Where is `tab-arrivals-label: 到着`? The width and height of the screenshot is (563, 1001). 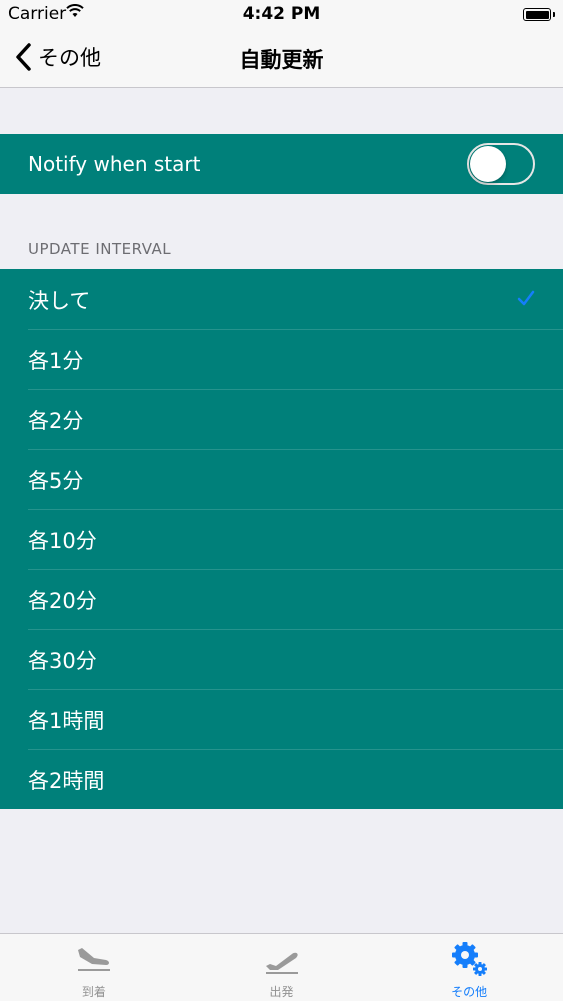
tab-arrivals-label: 到着 is located at coordinates (93, 992).